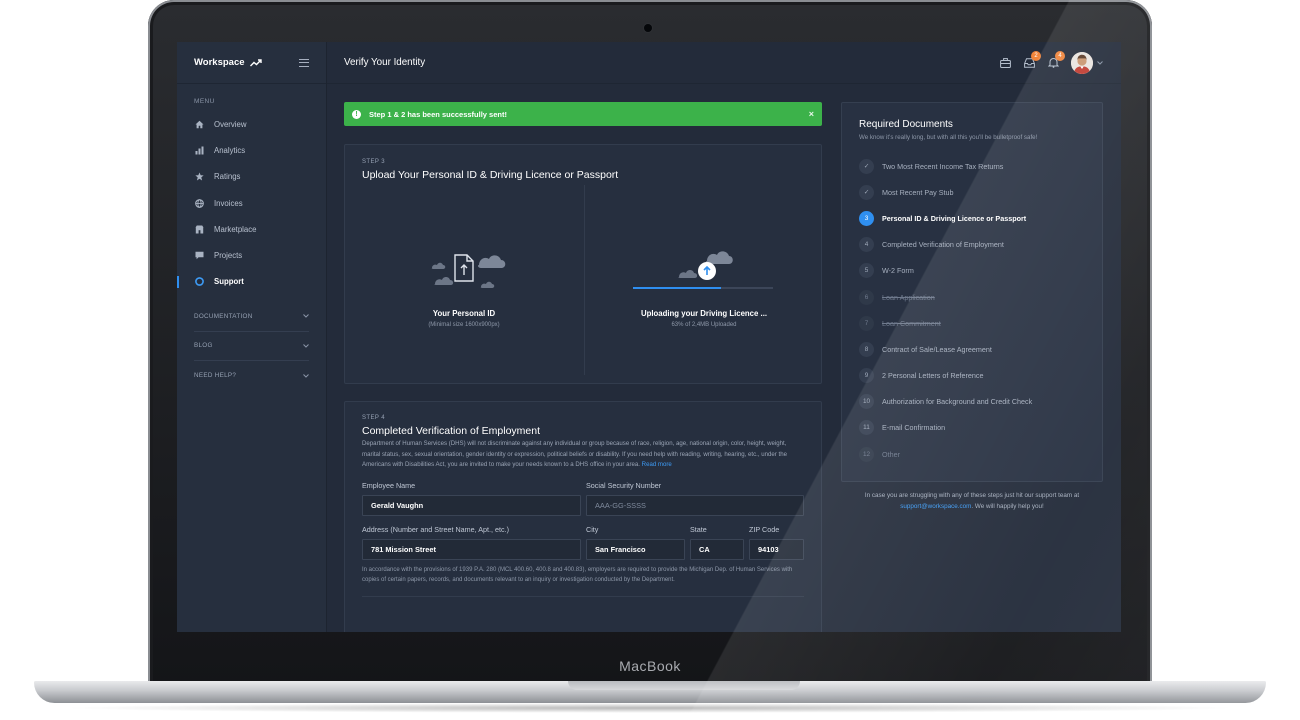  Describe the element at coordinates (471, 505) in the screenshot. I see `employee-name-input: Gerald Vaughn` at that location.